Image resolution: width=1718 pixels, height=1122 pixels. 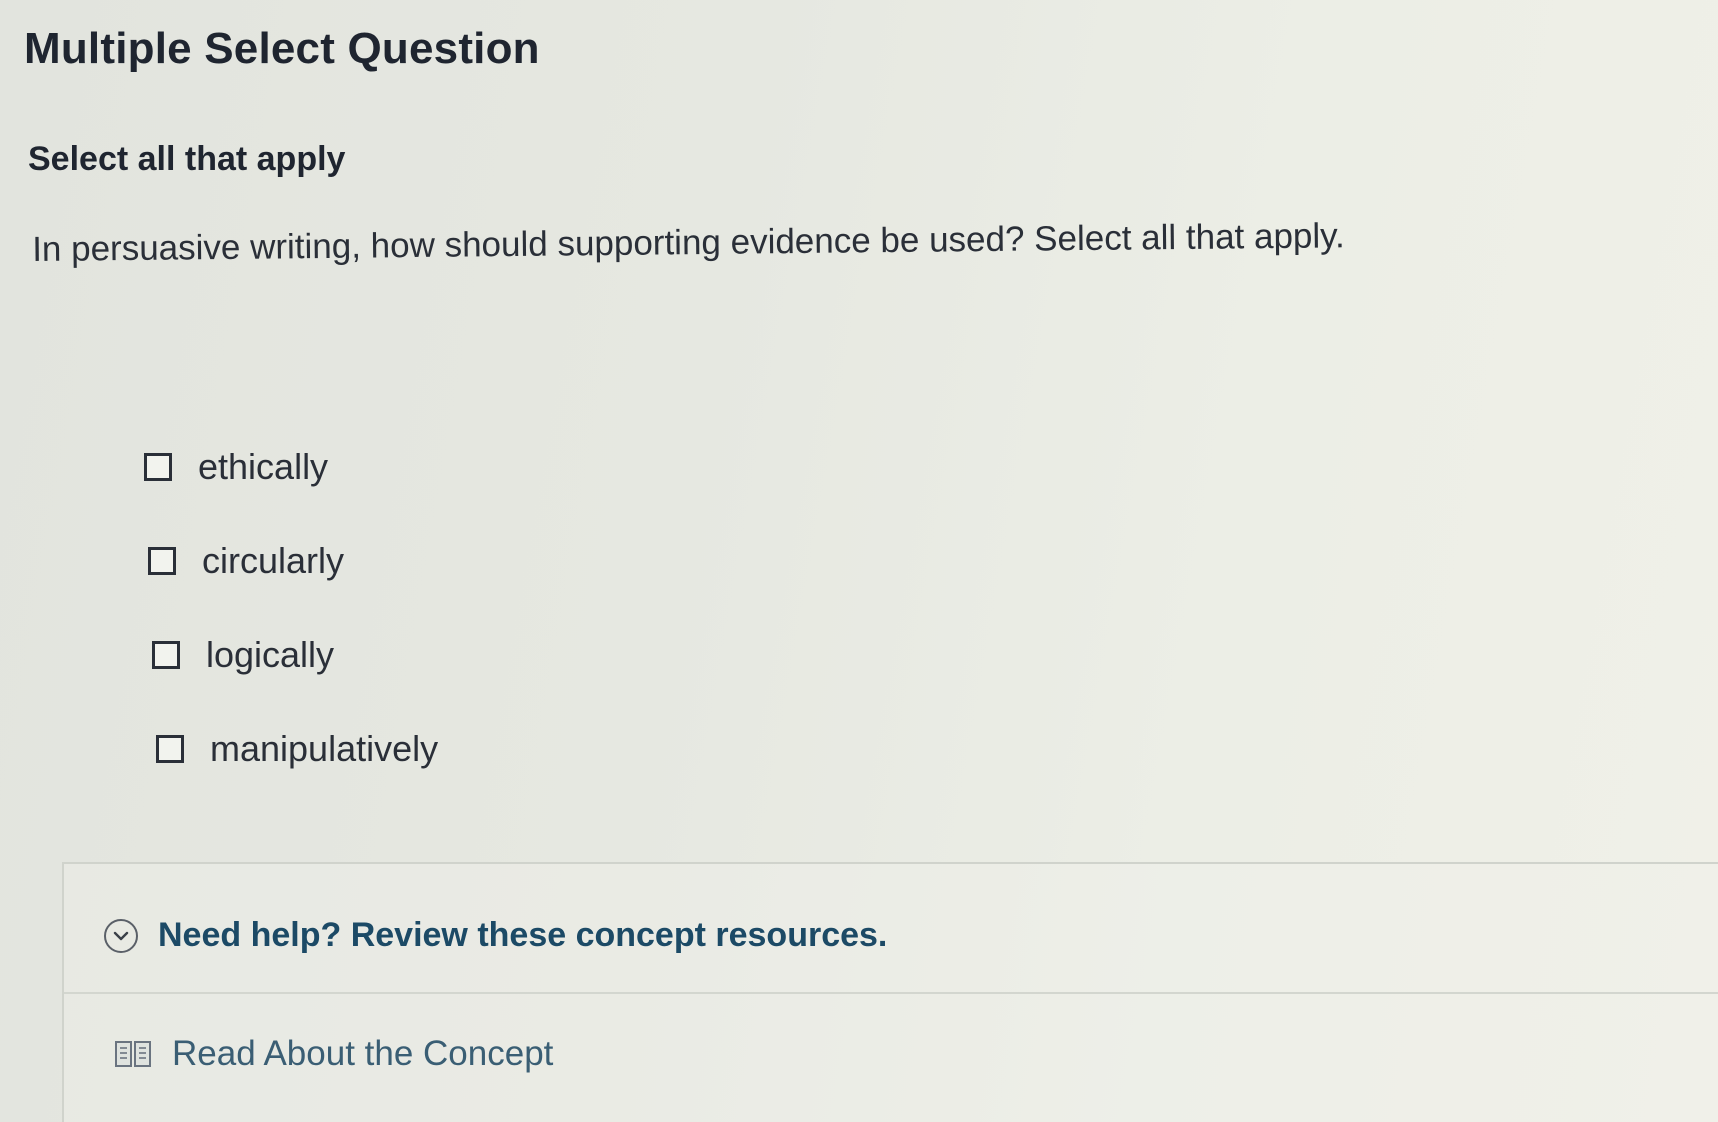 I want to click on option-manipulatively: manipulatively, so click(x=297, y=749).